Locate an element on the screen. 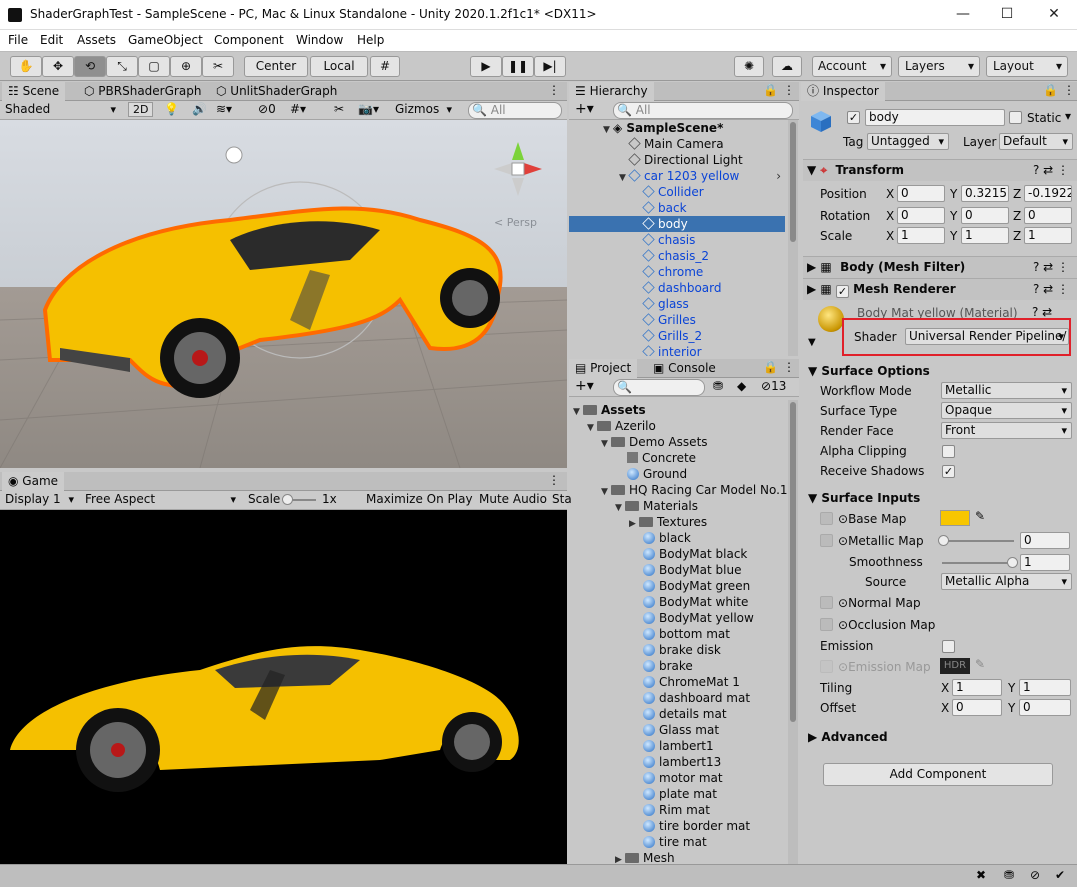  material-item: BodyMat blue is located at coordinates (677, 570).